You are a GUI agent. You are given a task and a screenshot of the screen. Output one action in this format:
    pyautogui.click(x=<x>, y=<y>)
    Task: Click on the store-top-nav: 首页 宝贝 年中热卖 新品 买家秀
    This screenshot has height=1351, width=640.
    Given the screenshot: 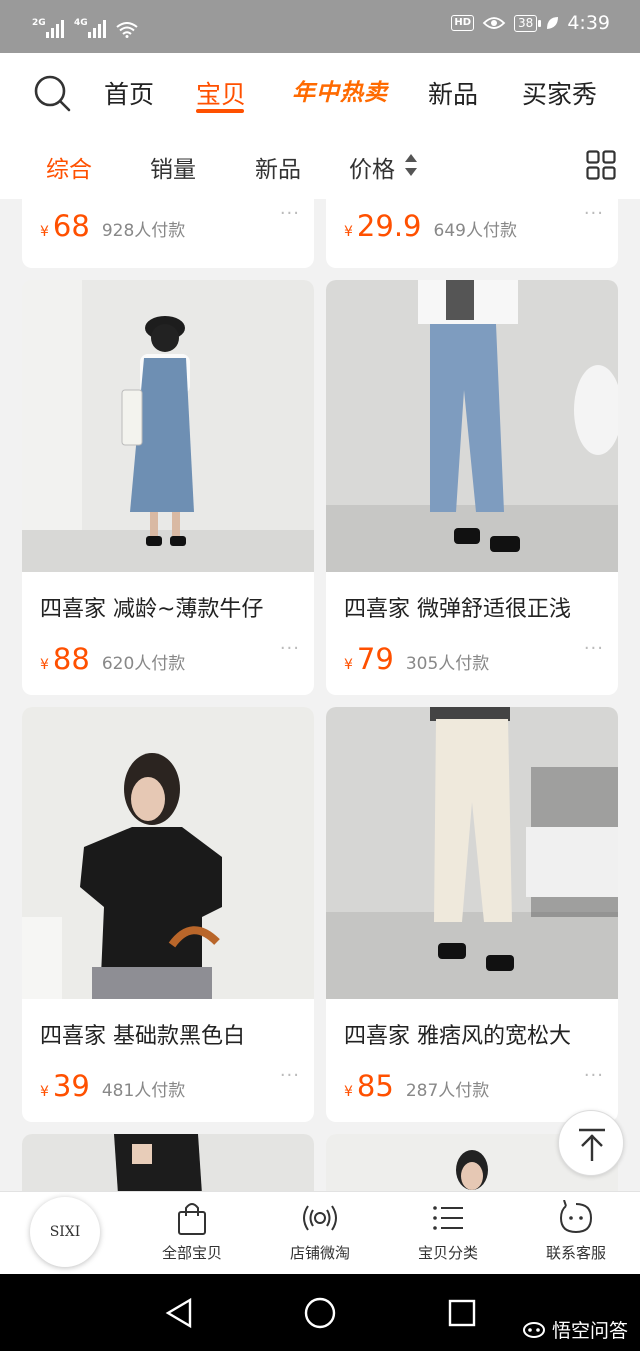 What is the action you would take?
    pyautogui.click(x=320, y=93)
    